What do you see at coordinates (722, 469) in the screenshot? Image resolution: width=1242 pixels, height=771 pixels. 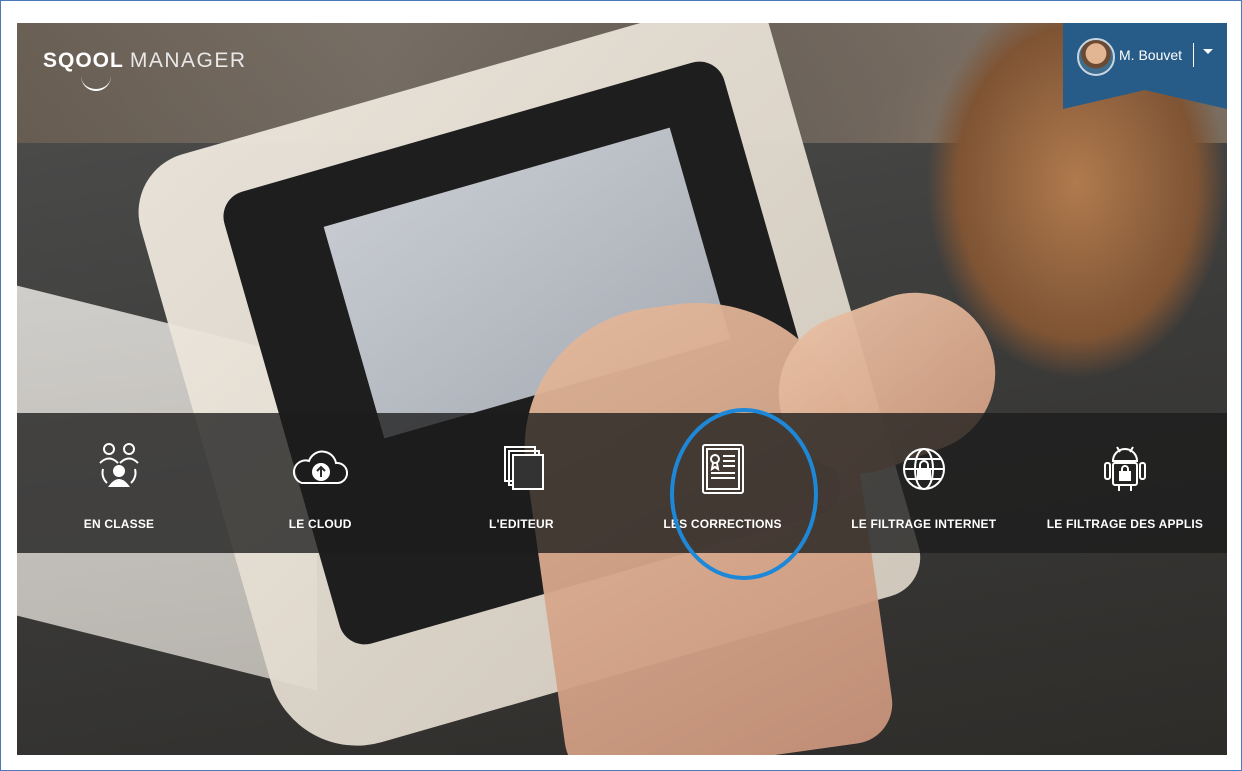 I see `certificate-document-icon` at bounding box center [722, 469].